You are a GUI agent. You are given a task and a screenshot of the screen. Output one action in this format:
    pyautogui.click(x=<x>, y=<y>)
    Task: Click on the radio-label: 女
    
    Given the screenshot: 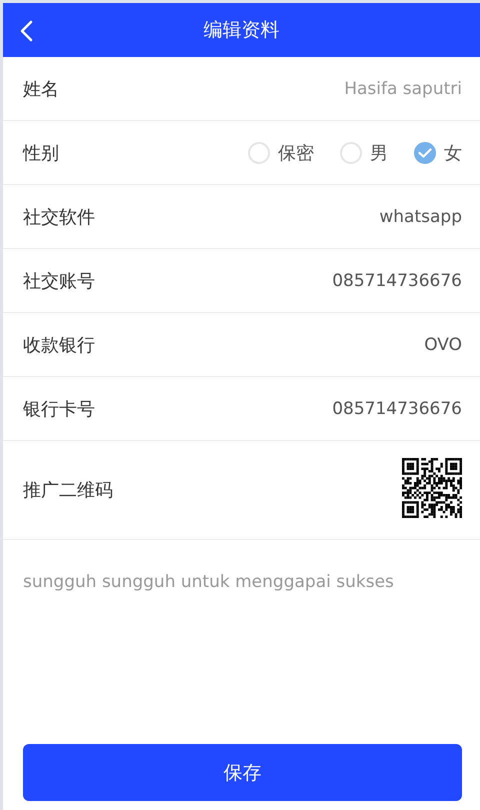 What is the action you would take?
    pyautogui.click(x=453, y=153)
    